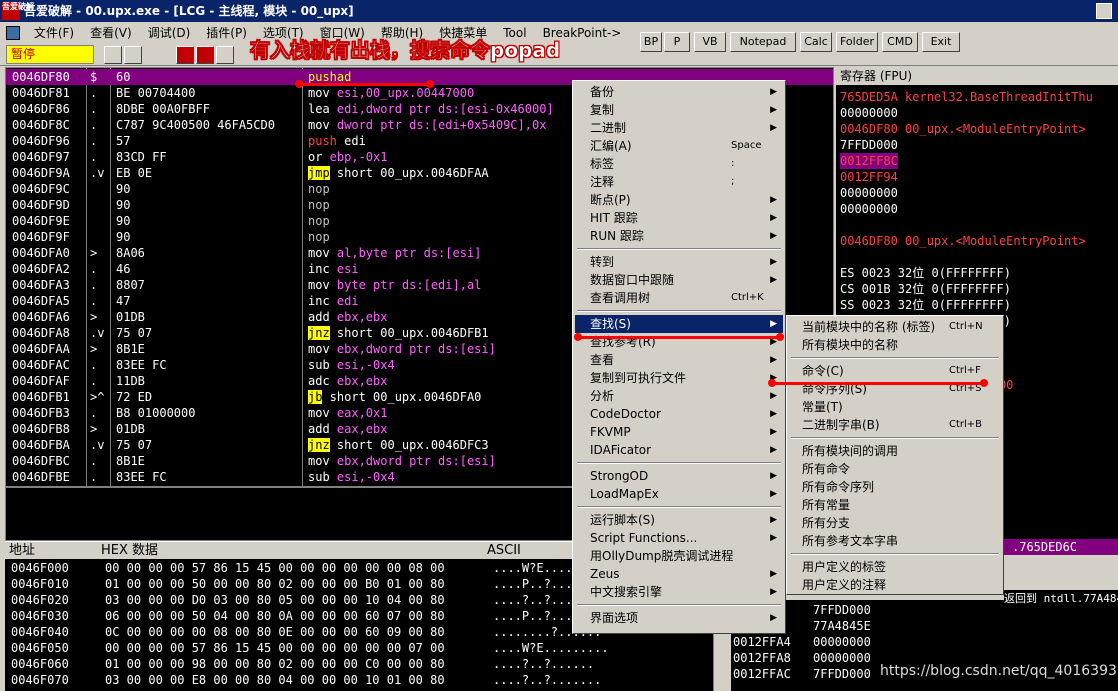 The height and width of the screenshot is (691, 1118). I want to click on context-menu-item: 备份 ▶, so click(679, 92).